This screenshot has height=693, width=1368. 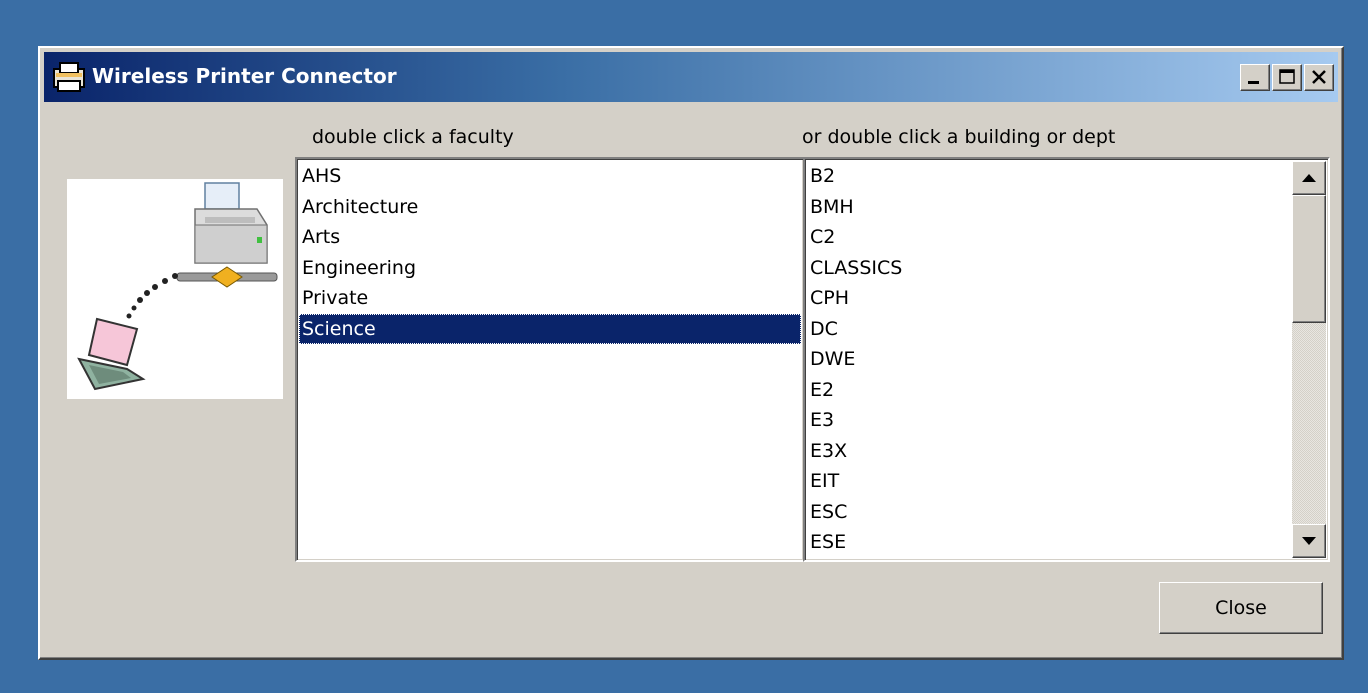 What do you see at coordinates (550, 298) in the screenshot?
I see `list-item: Private` at bounding box center [550, 298].